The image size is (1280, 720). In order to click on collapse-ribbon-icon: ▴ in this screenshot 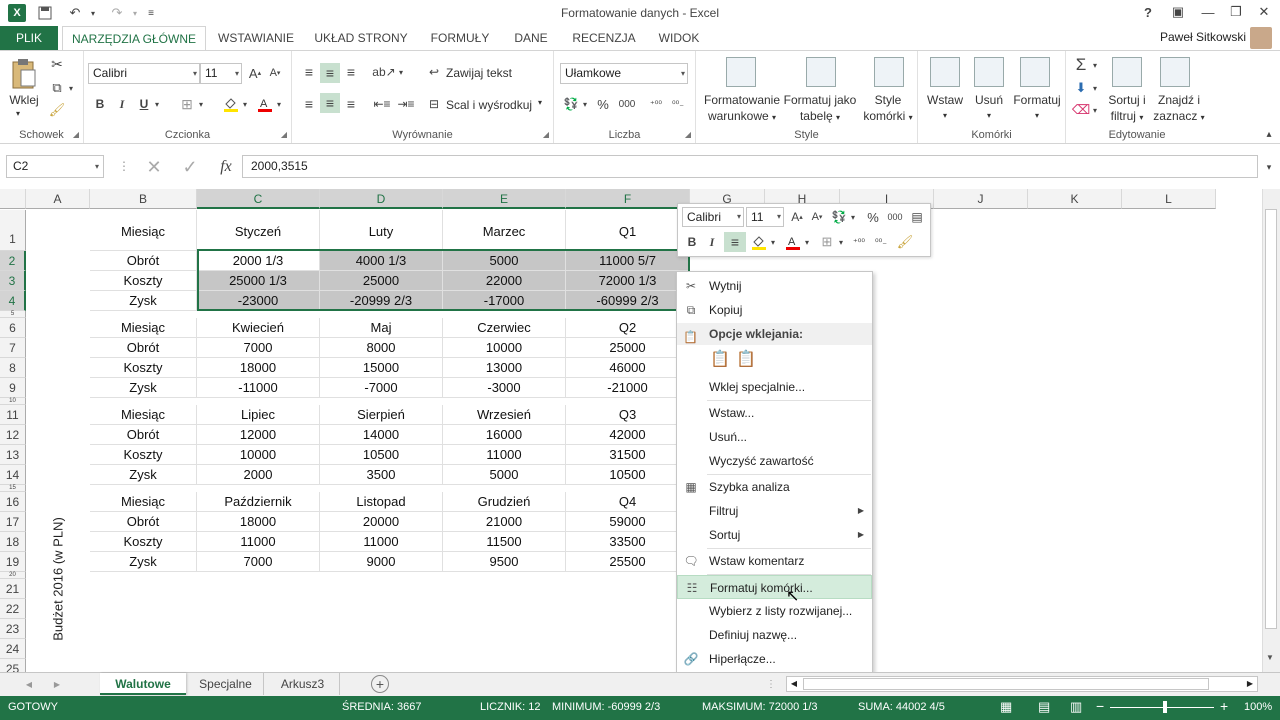, I will do `click(1269, 134)`.